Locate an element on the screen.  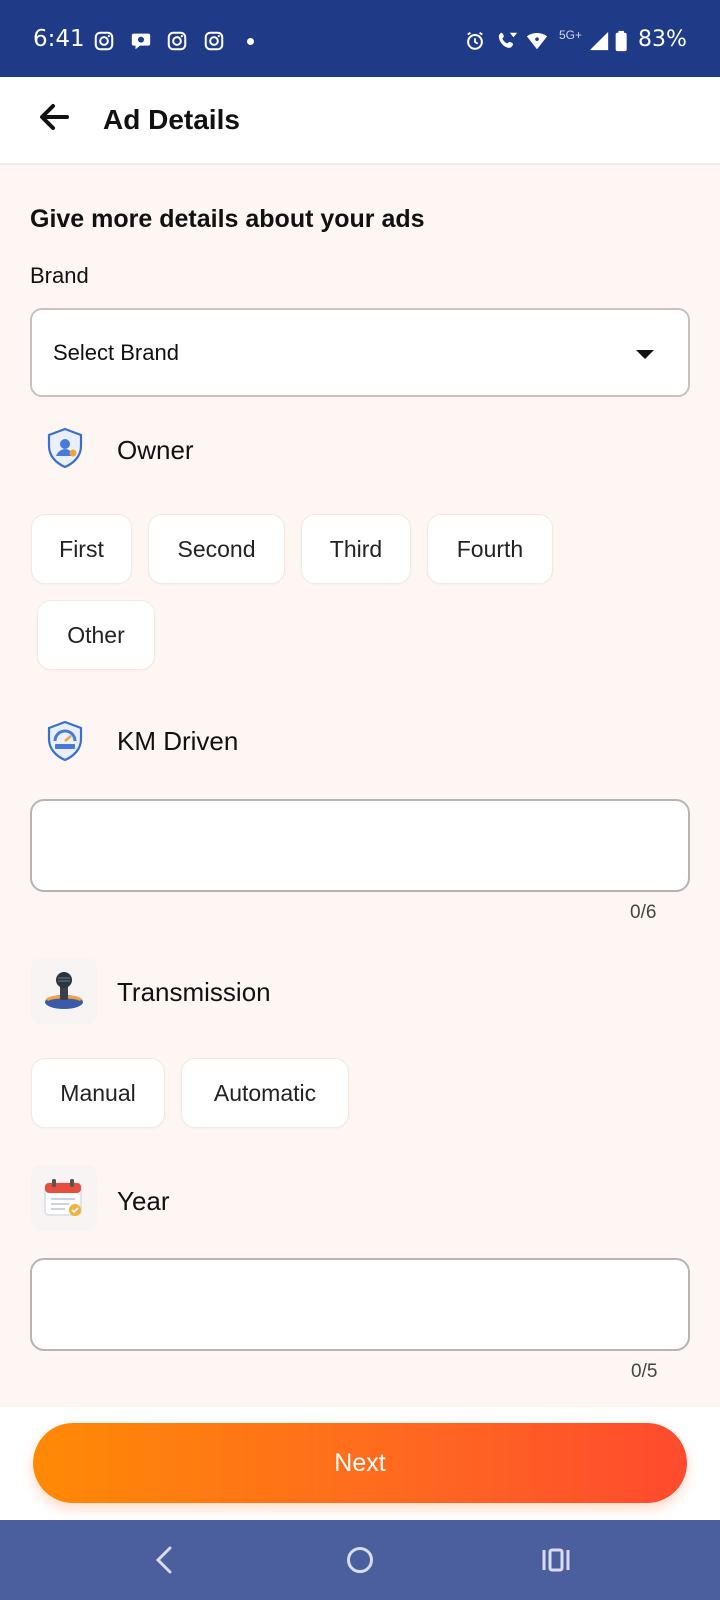
brand-label: Brand is located at coordinates (59, 275).